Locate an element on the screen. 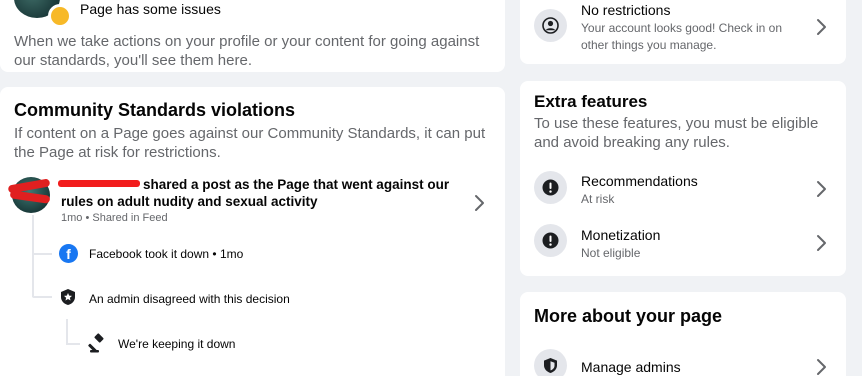 The width and height of the screenshot is (862, 376). manage-admins-label: Manage admins is located at coordinates (631, 367).